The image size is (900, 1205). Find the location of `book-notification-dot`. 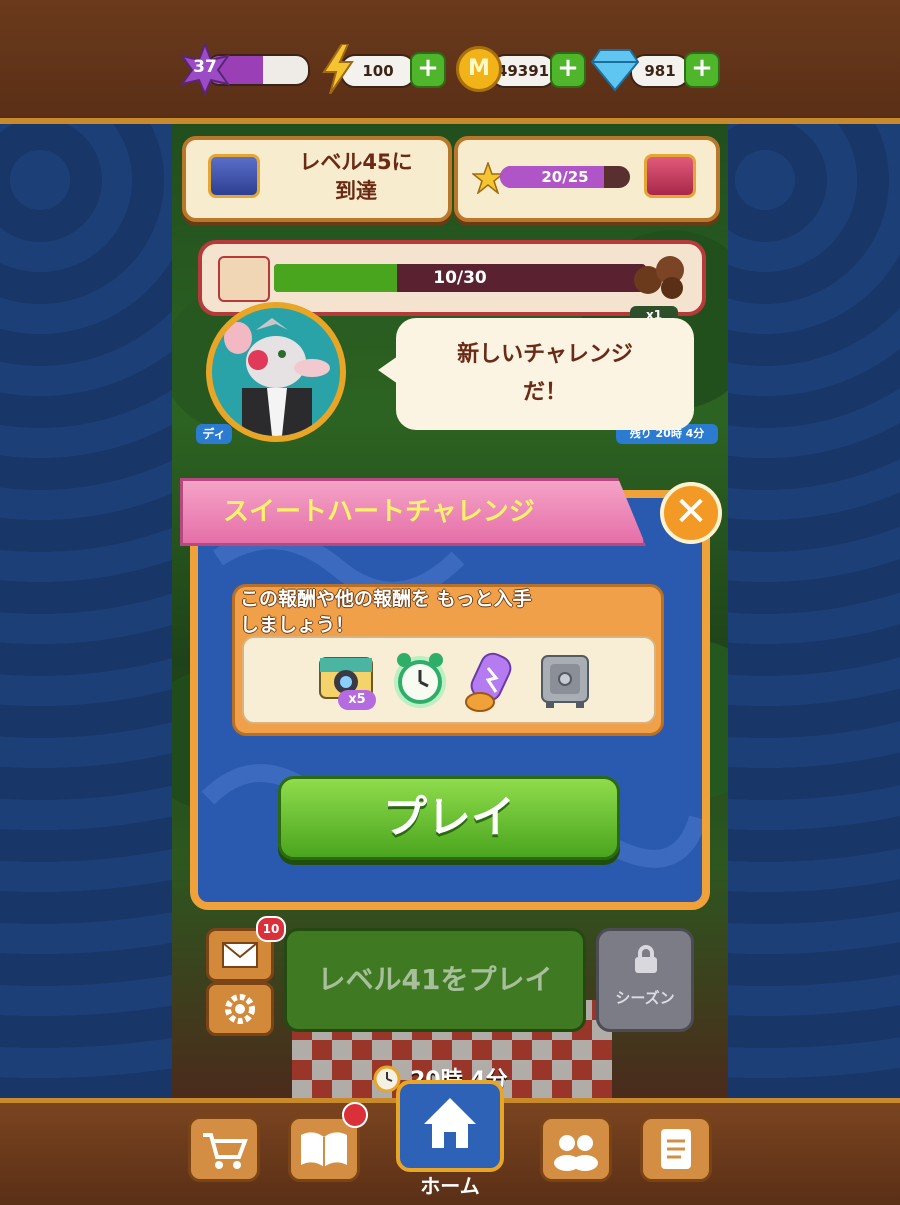

book-notification-dot is located at coordinates (355, 1115).